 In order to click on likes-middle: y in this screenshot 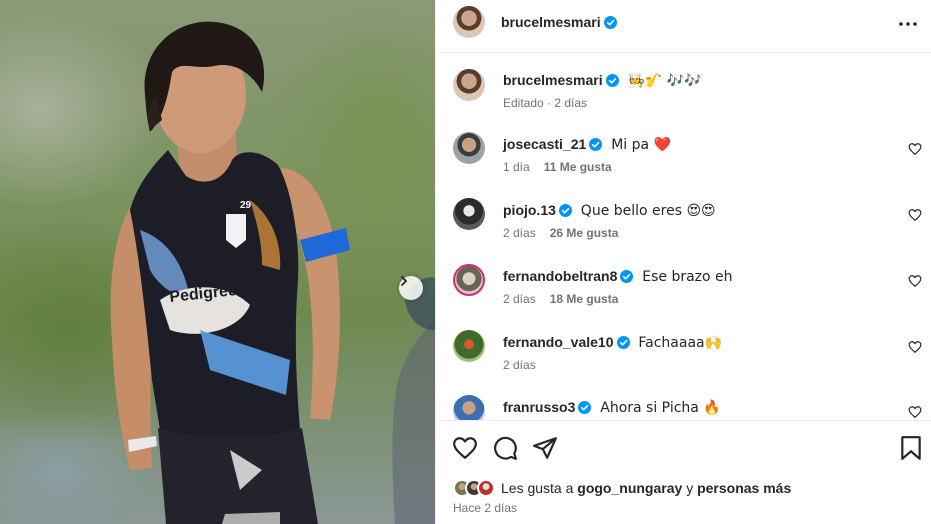, I will do `click(690, 488)`.